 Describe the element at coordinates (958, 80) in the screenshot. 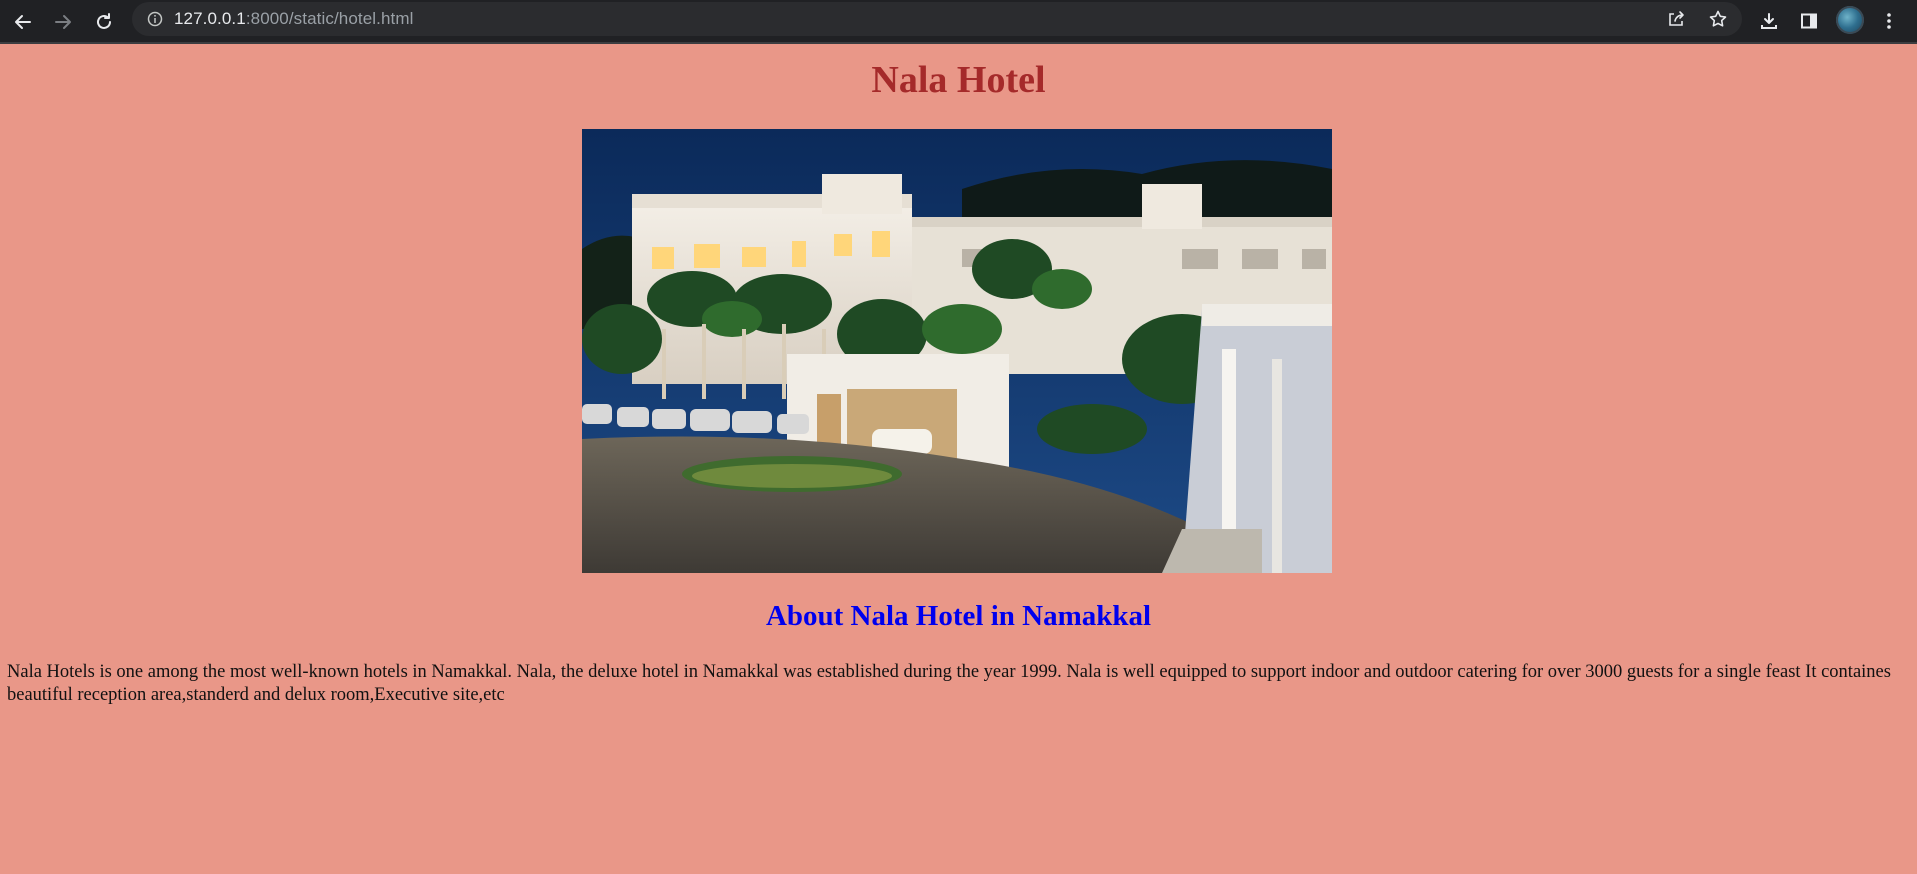

I see `page-title: Nala Hotel` at that location.